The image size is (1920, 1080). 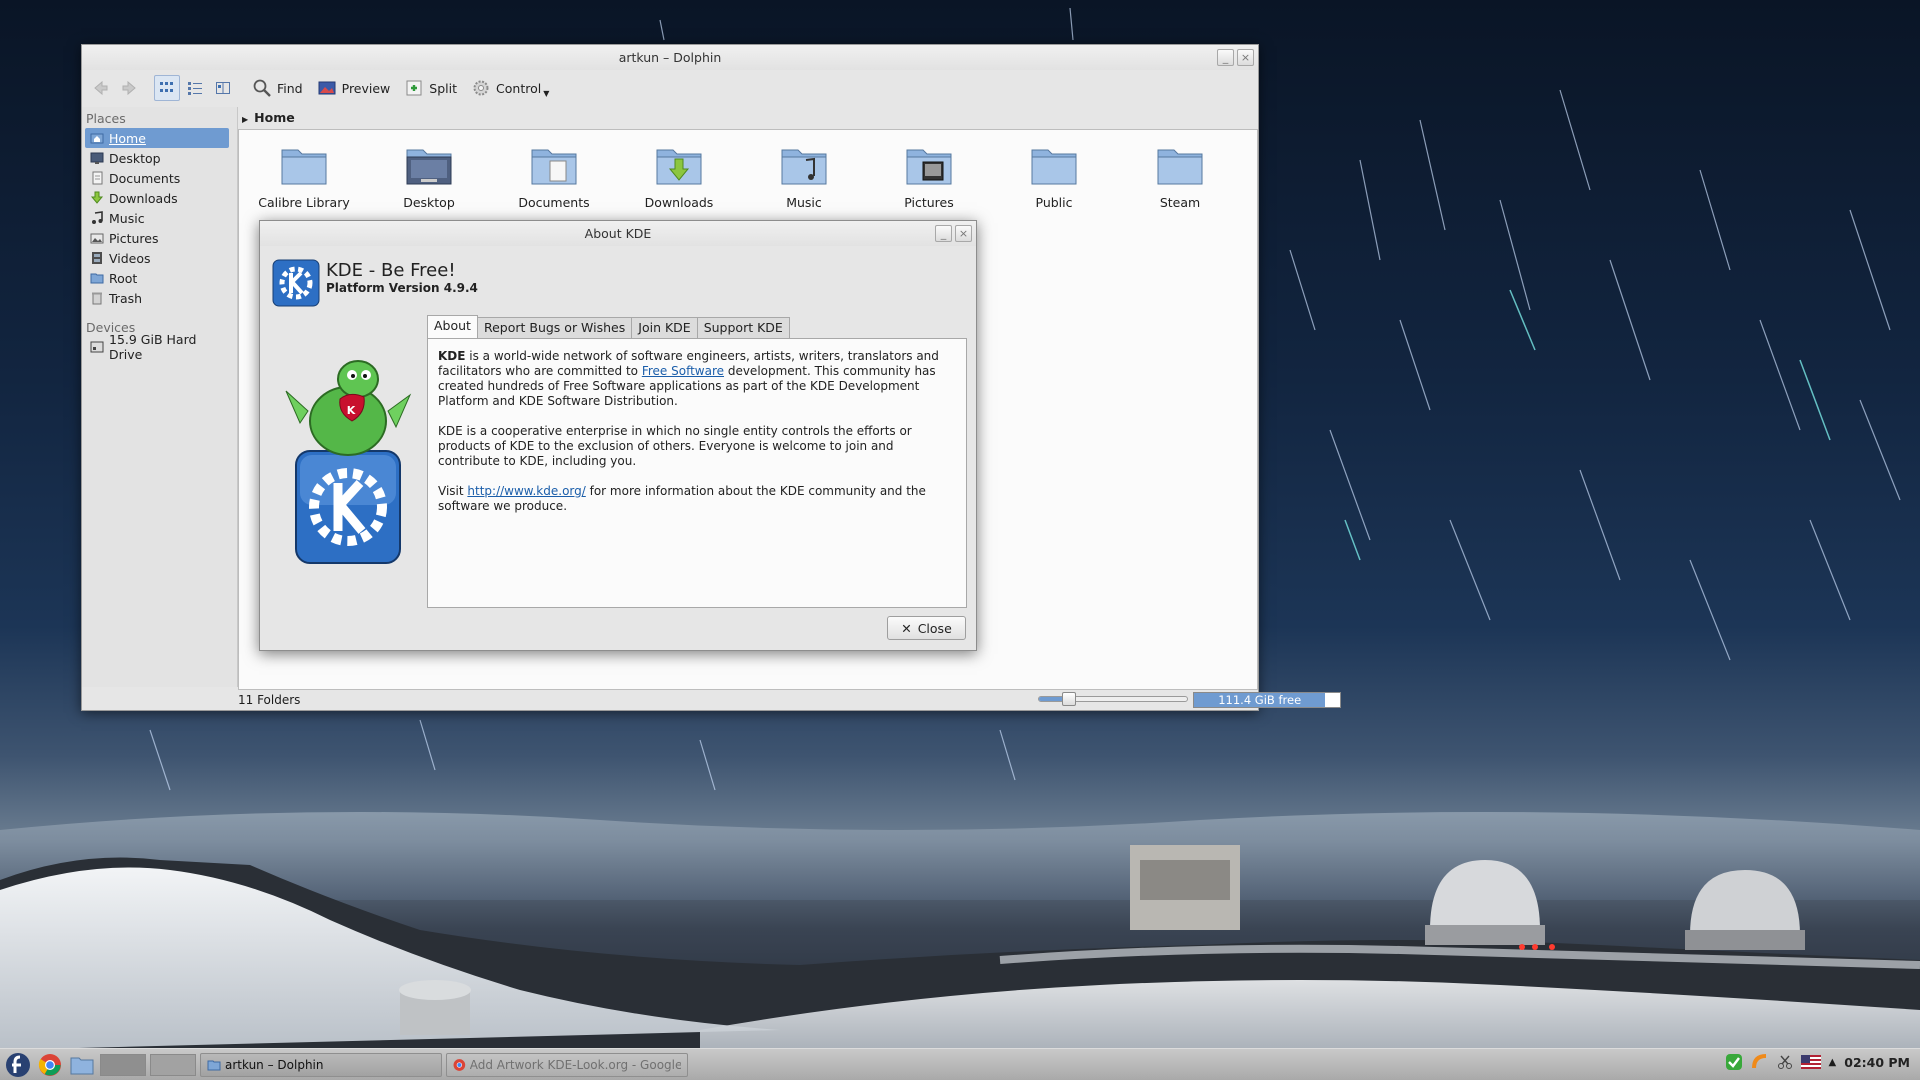 What do you see at coordinates (97, 347) in the screenshot?
I see `hard-drive-icon` at bounding box center [97, 347].